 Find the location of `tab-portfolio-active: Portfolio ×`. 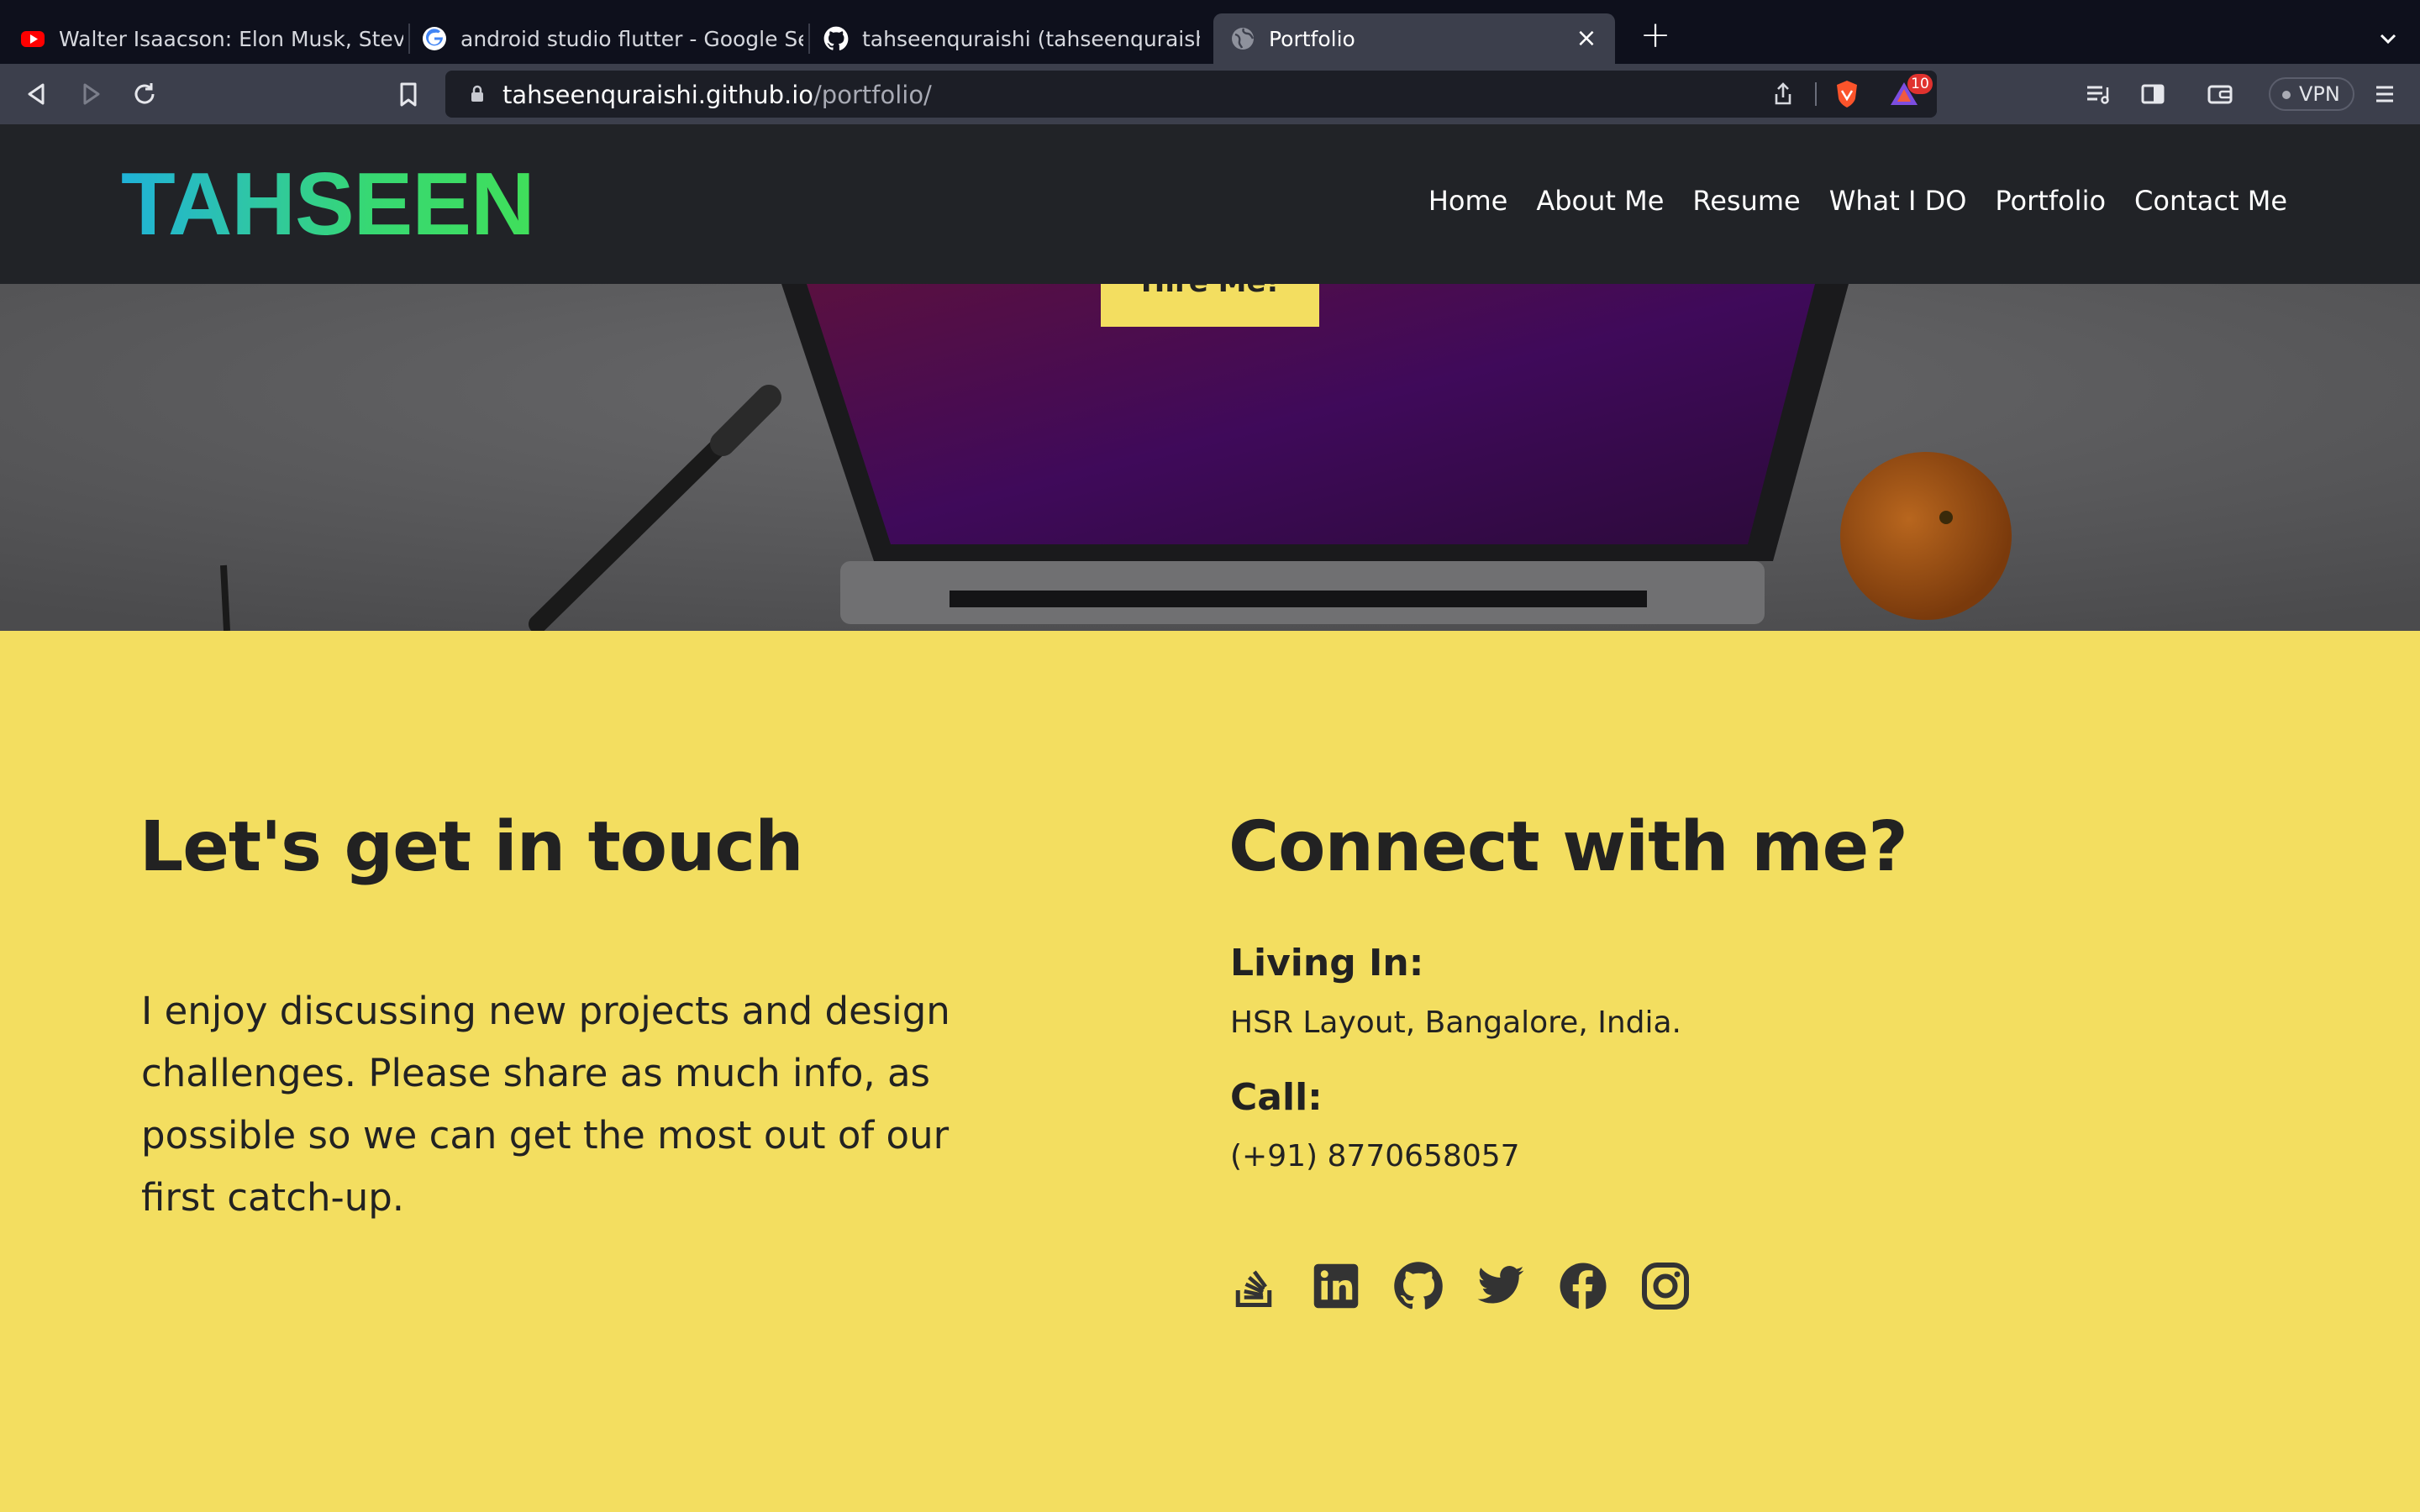

tab-portfolio-active: Portfolio × is located at coordinates (1414, 38).